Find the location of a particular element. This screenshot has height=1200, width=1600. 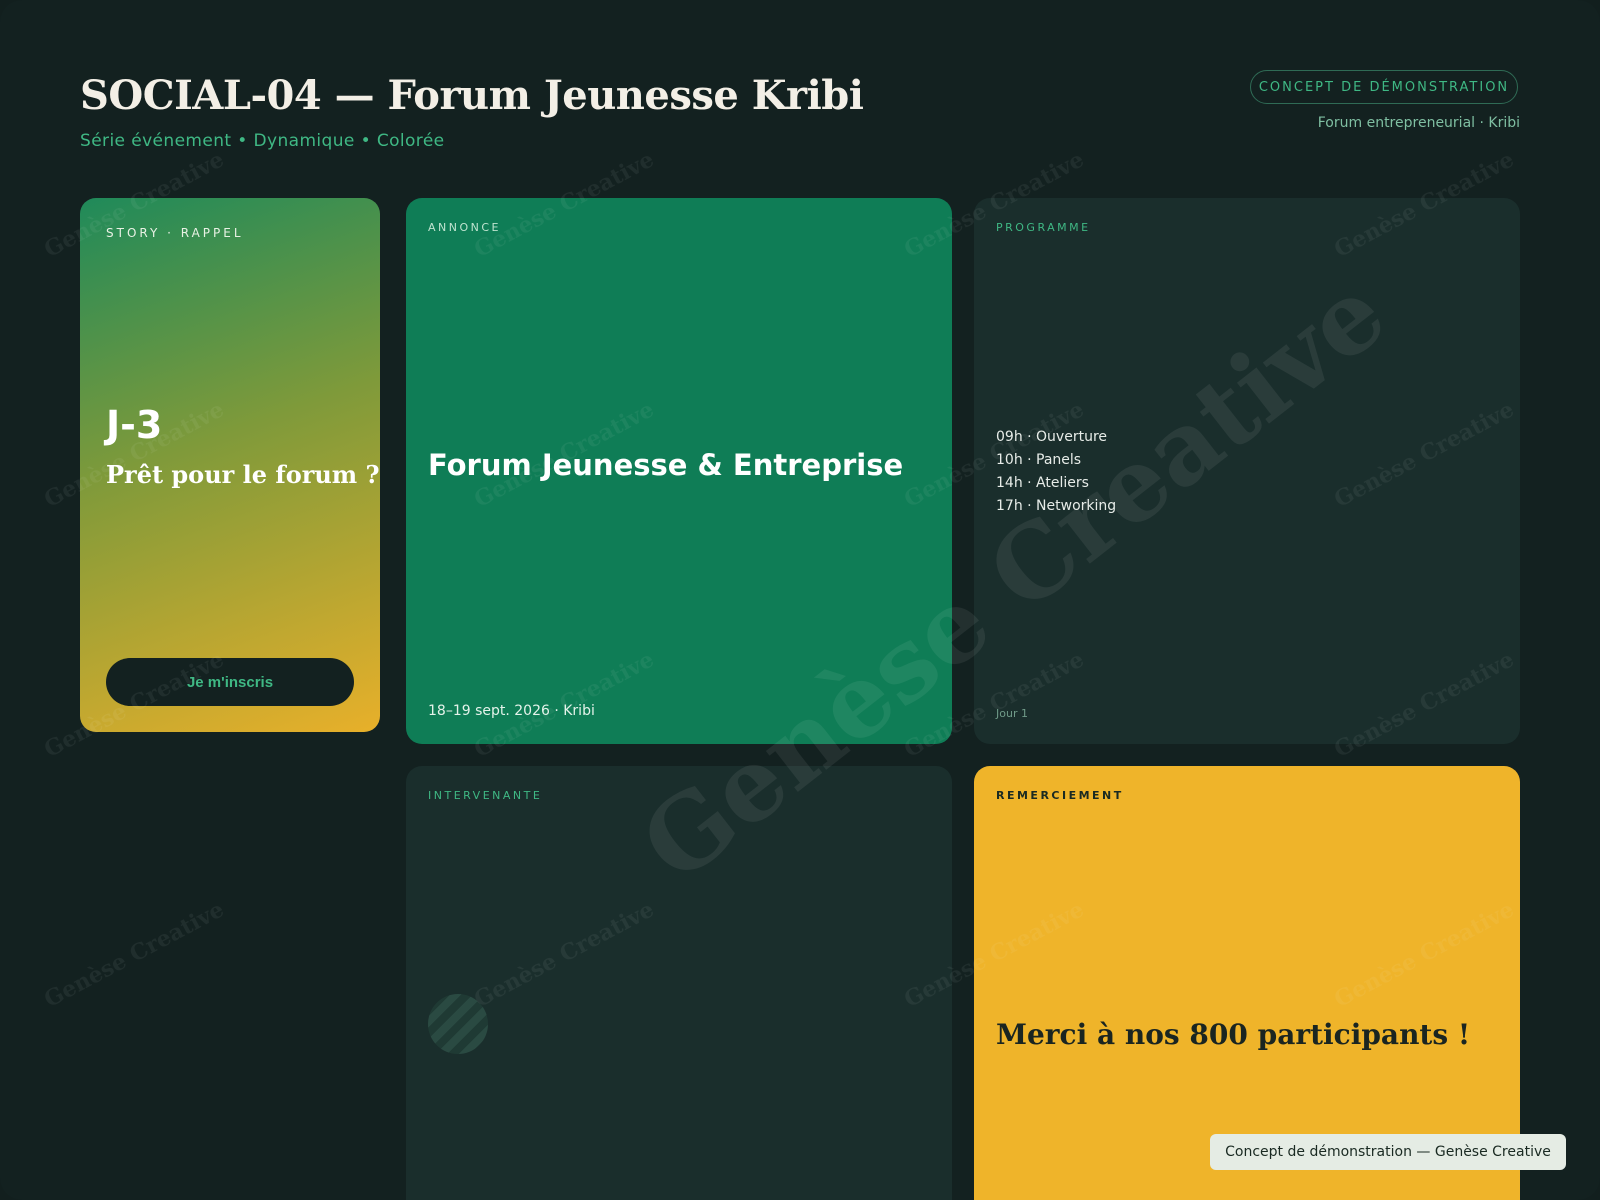

story-label: STORY · RAPPEL is located at coordinates (175, 233).